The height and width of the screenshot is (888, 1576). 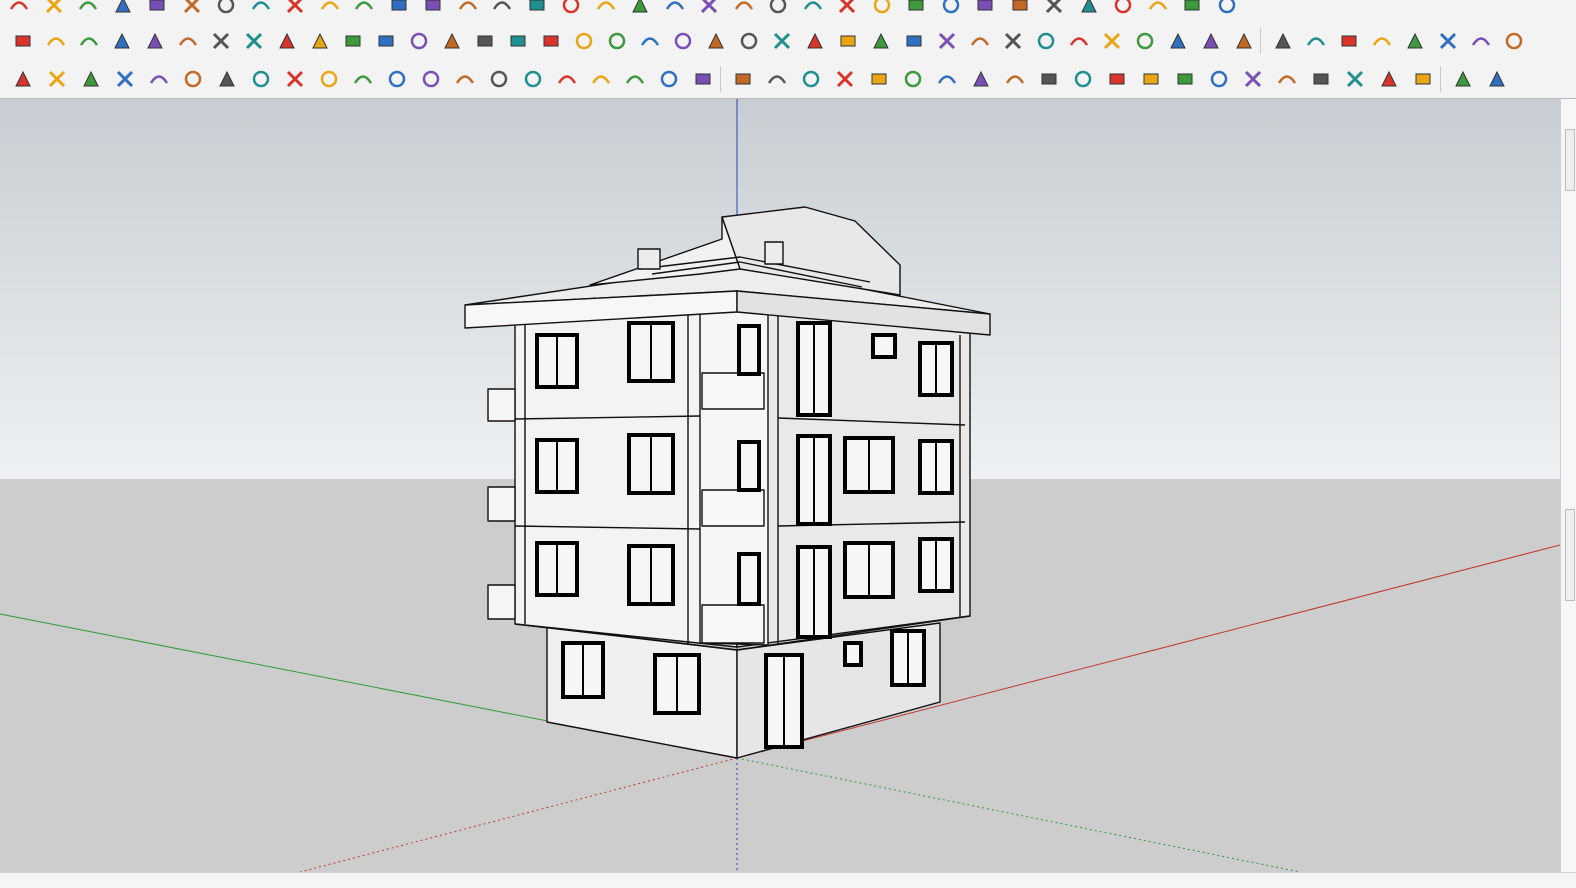 What do you see at coordinates (226, 9) in the screenshot?
I see `solid-trim-icon` at bounding box center [226, 9].